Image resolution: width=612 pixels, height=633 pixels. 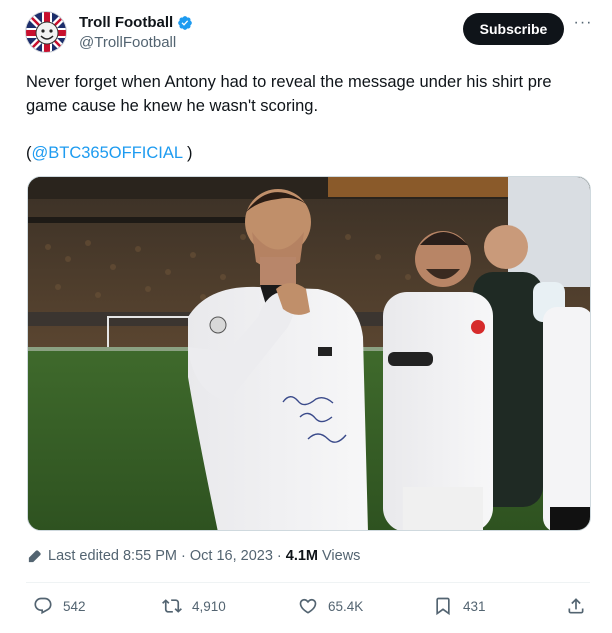 I want to click on reply-icon, so click(x=43, y=606).